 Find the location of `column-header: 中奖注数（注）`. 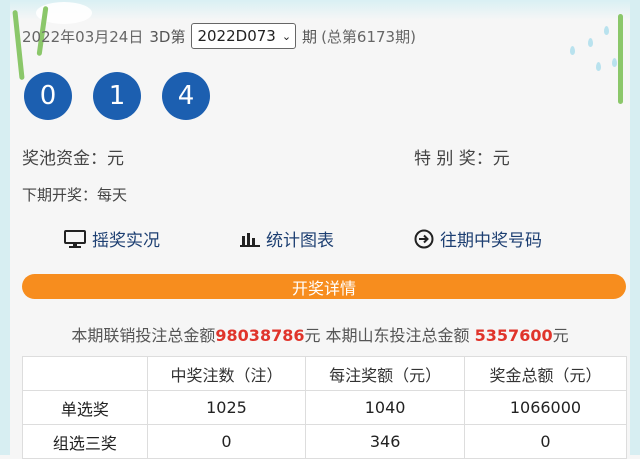

column-header: 中奖注数（注） is located at coordinates (226, 373).